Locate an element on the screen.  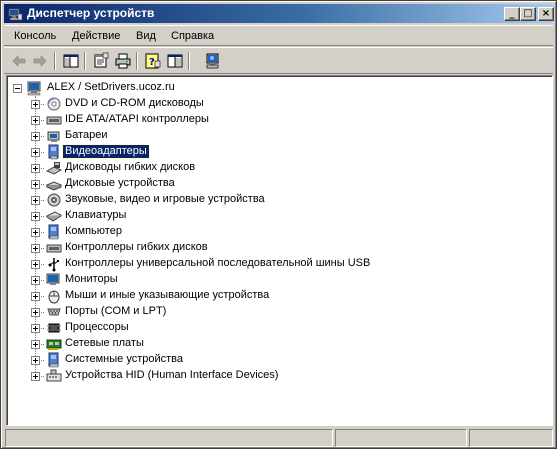
scan-hardware-icon is located at coordinates (213, 61).